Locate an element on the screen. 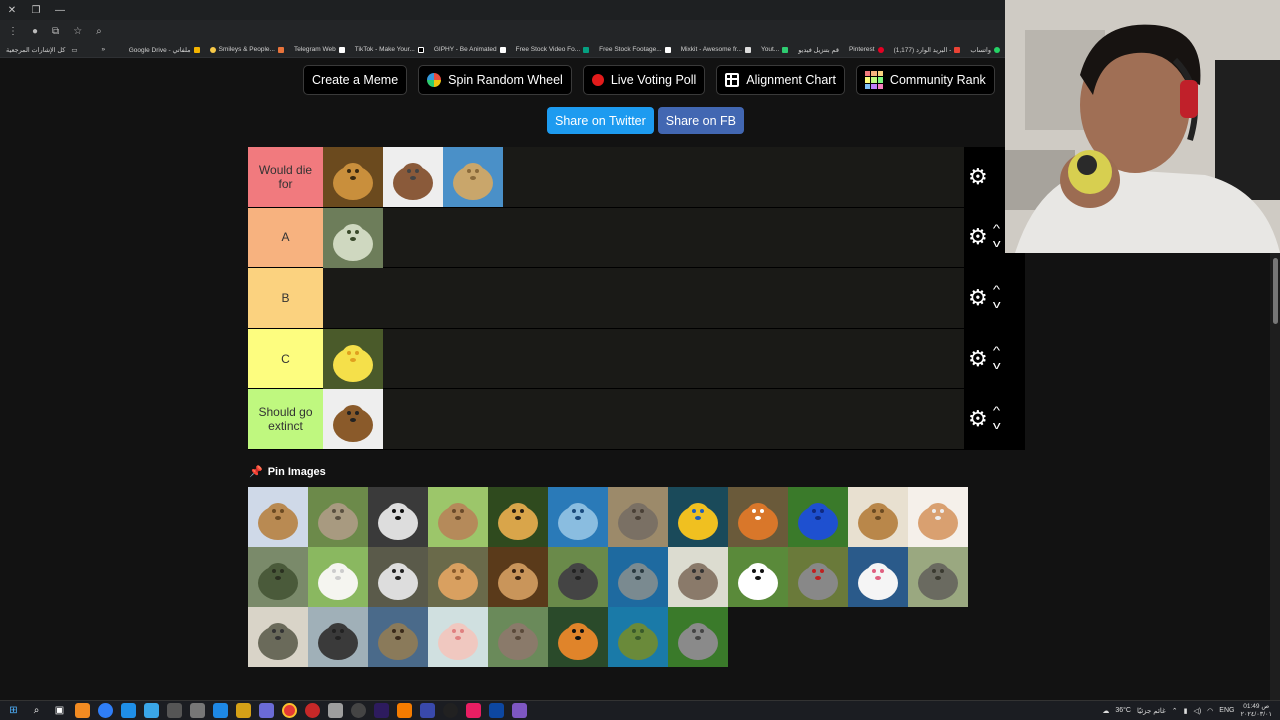 The width and height of the screenshot is (1280, 720). liger-image is located at coordinates (458, 577).